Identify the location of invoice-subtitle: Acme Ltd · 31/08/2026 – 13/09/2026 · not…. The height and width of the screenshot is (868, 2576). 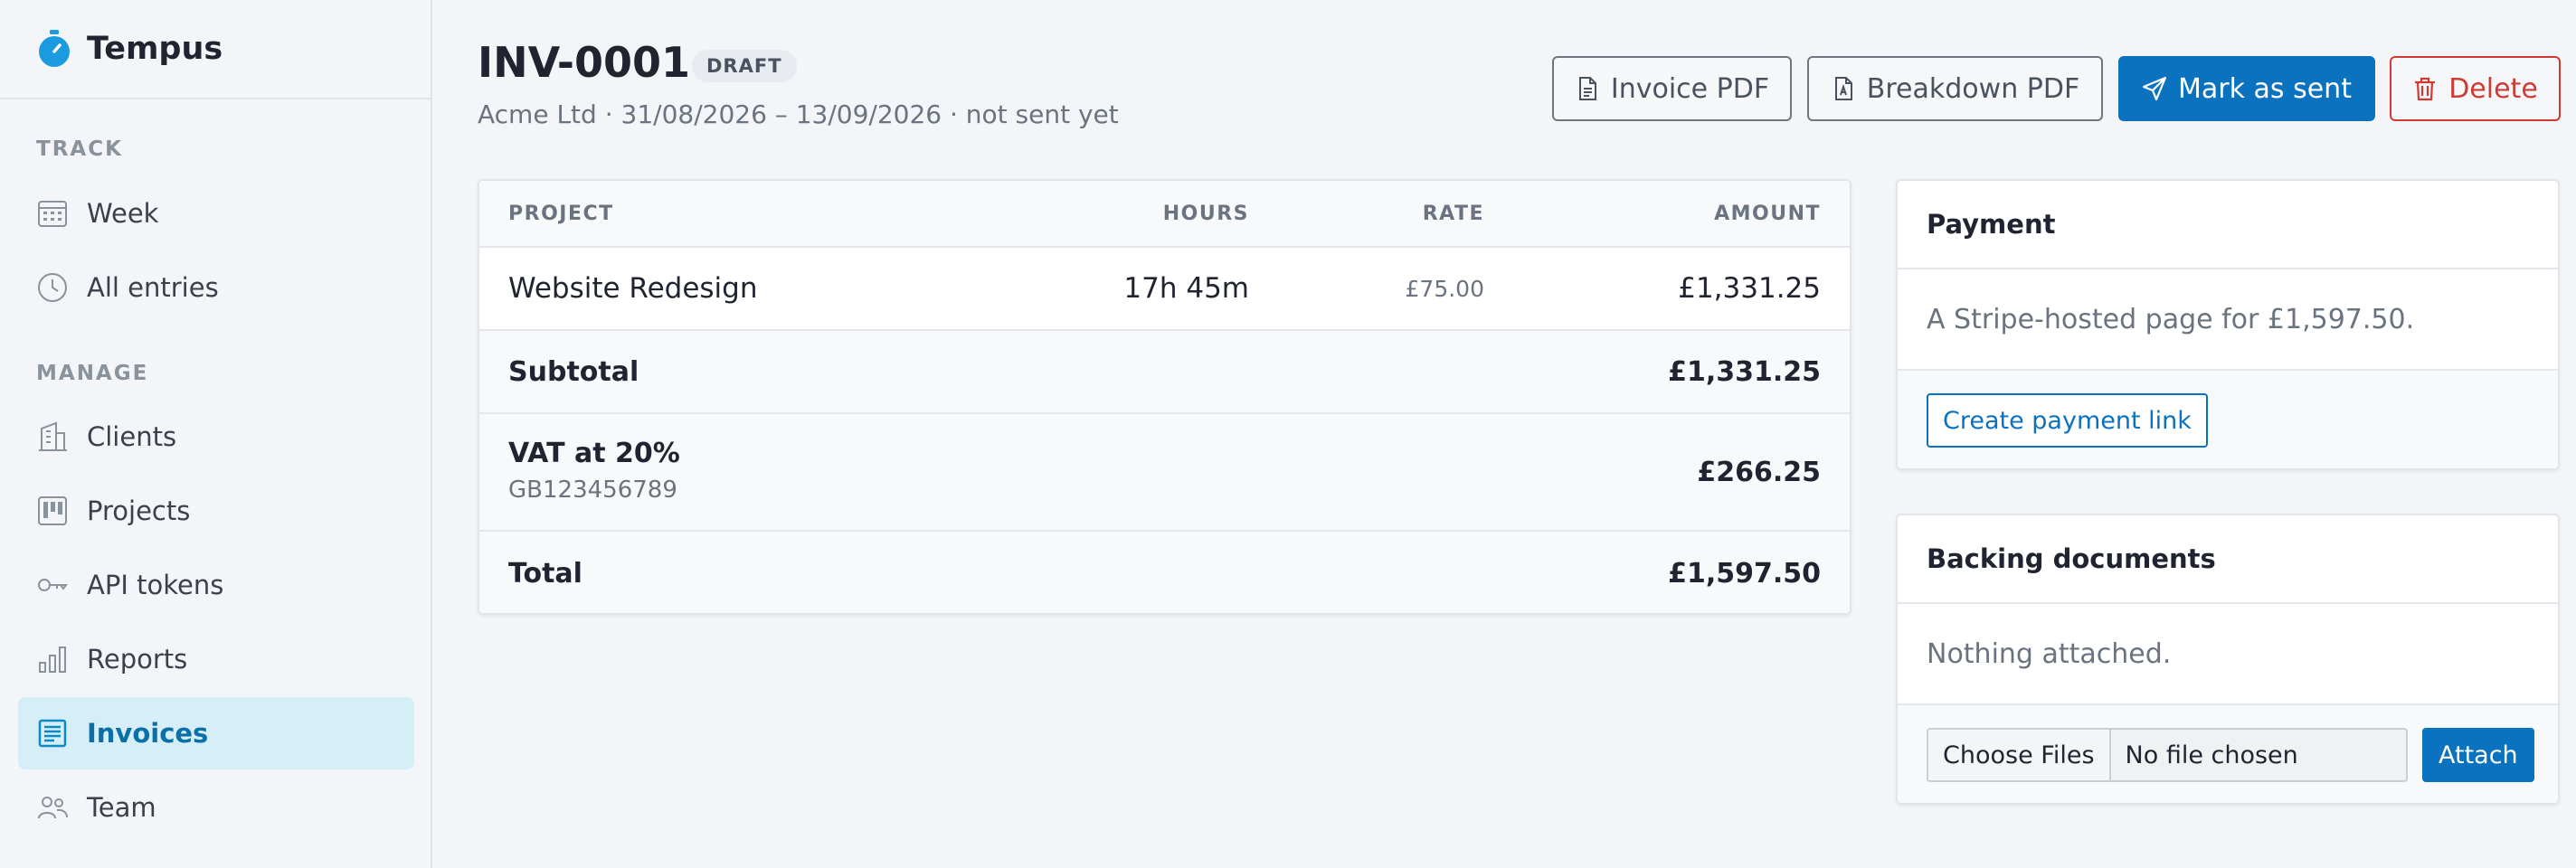
(799, 114).